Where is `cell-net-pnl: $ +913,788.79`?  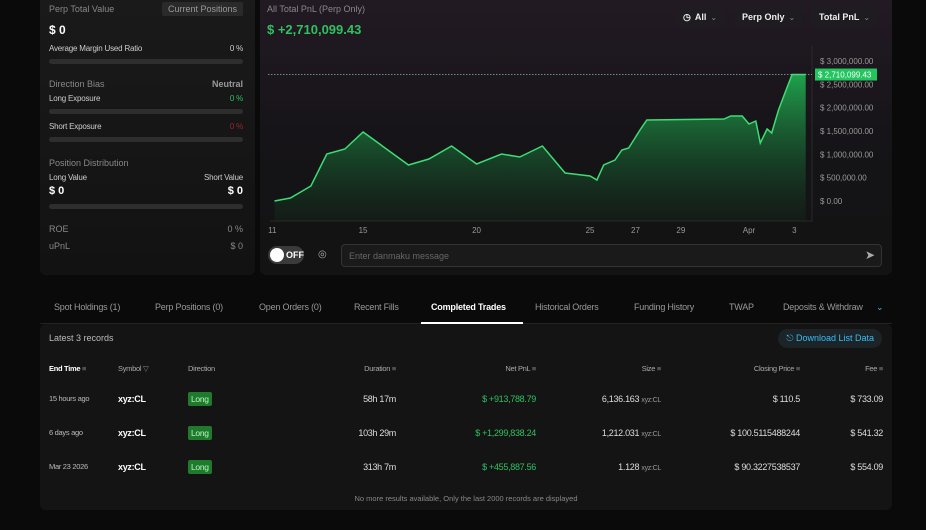
cell-net-pnl: $ +913,788.79 is located at coordinates (509, 399).